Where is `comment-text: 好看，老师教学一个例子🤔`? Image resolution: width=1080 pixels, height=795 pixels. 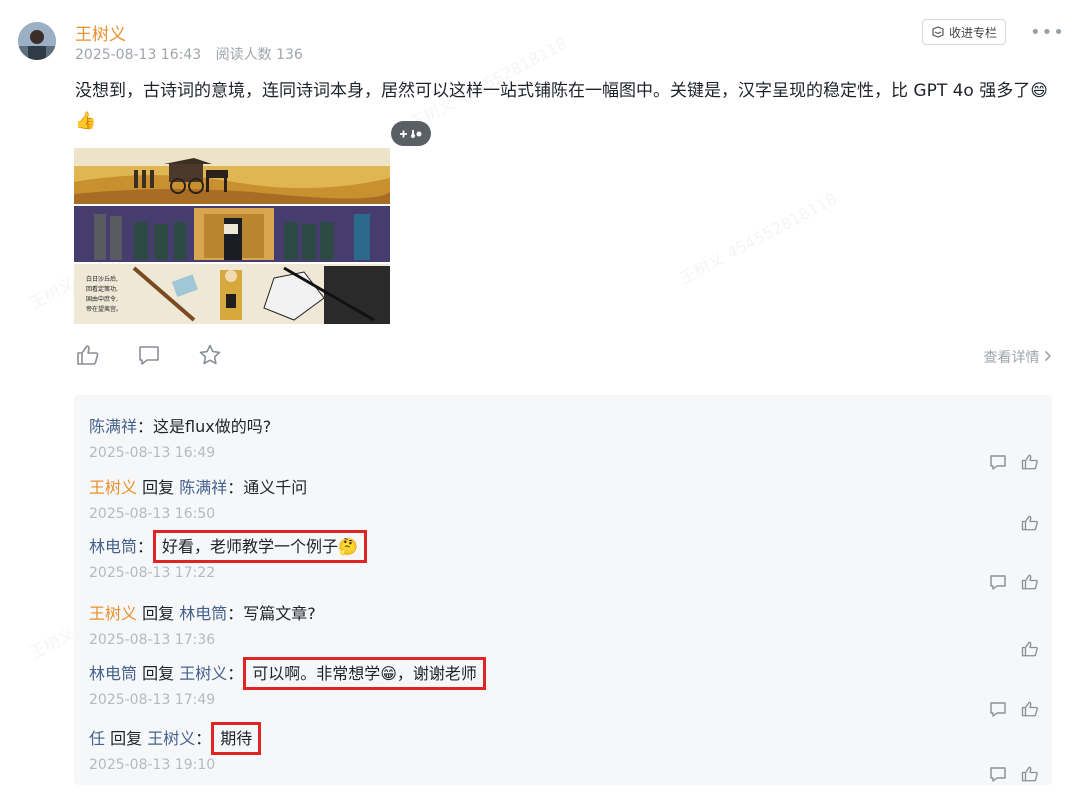 comment-text: 好看，老师教学一个例子🤔 is located at coordinates (260, 546).